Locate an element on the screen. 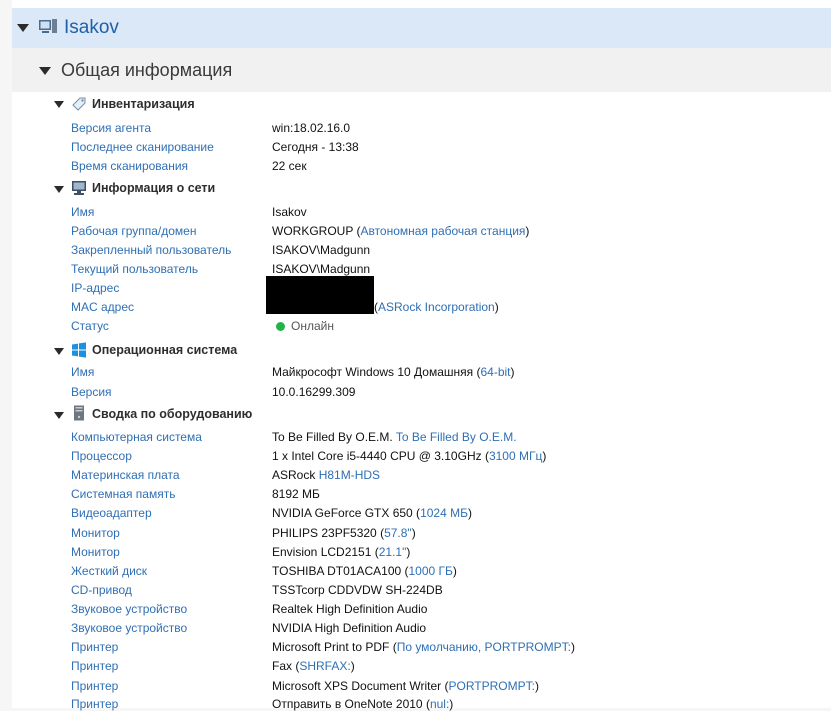 The width and height of the screenshot is (831, 711). field-label-printer-3: Принтер is located at coordinates (94, 686).